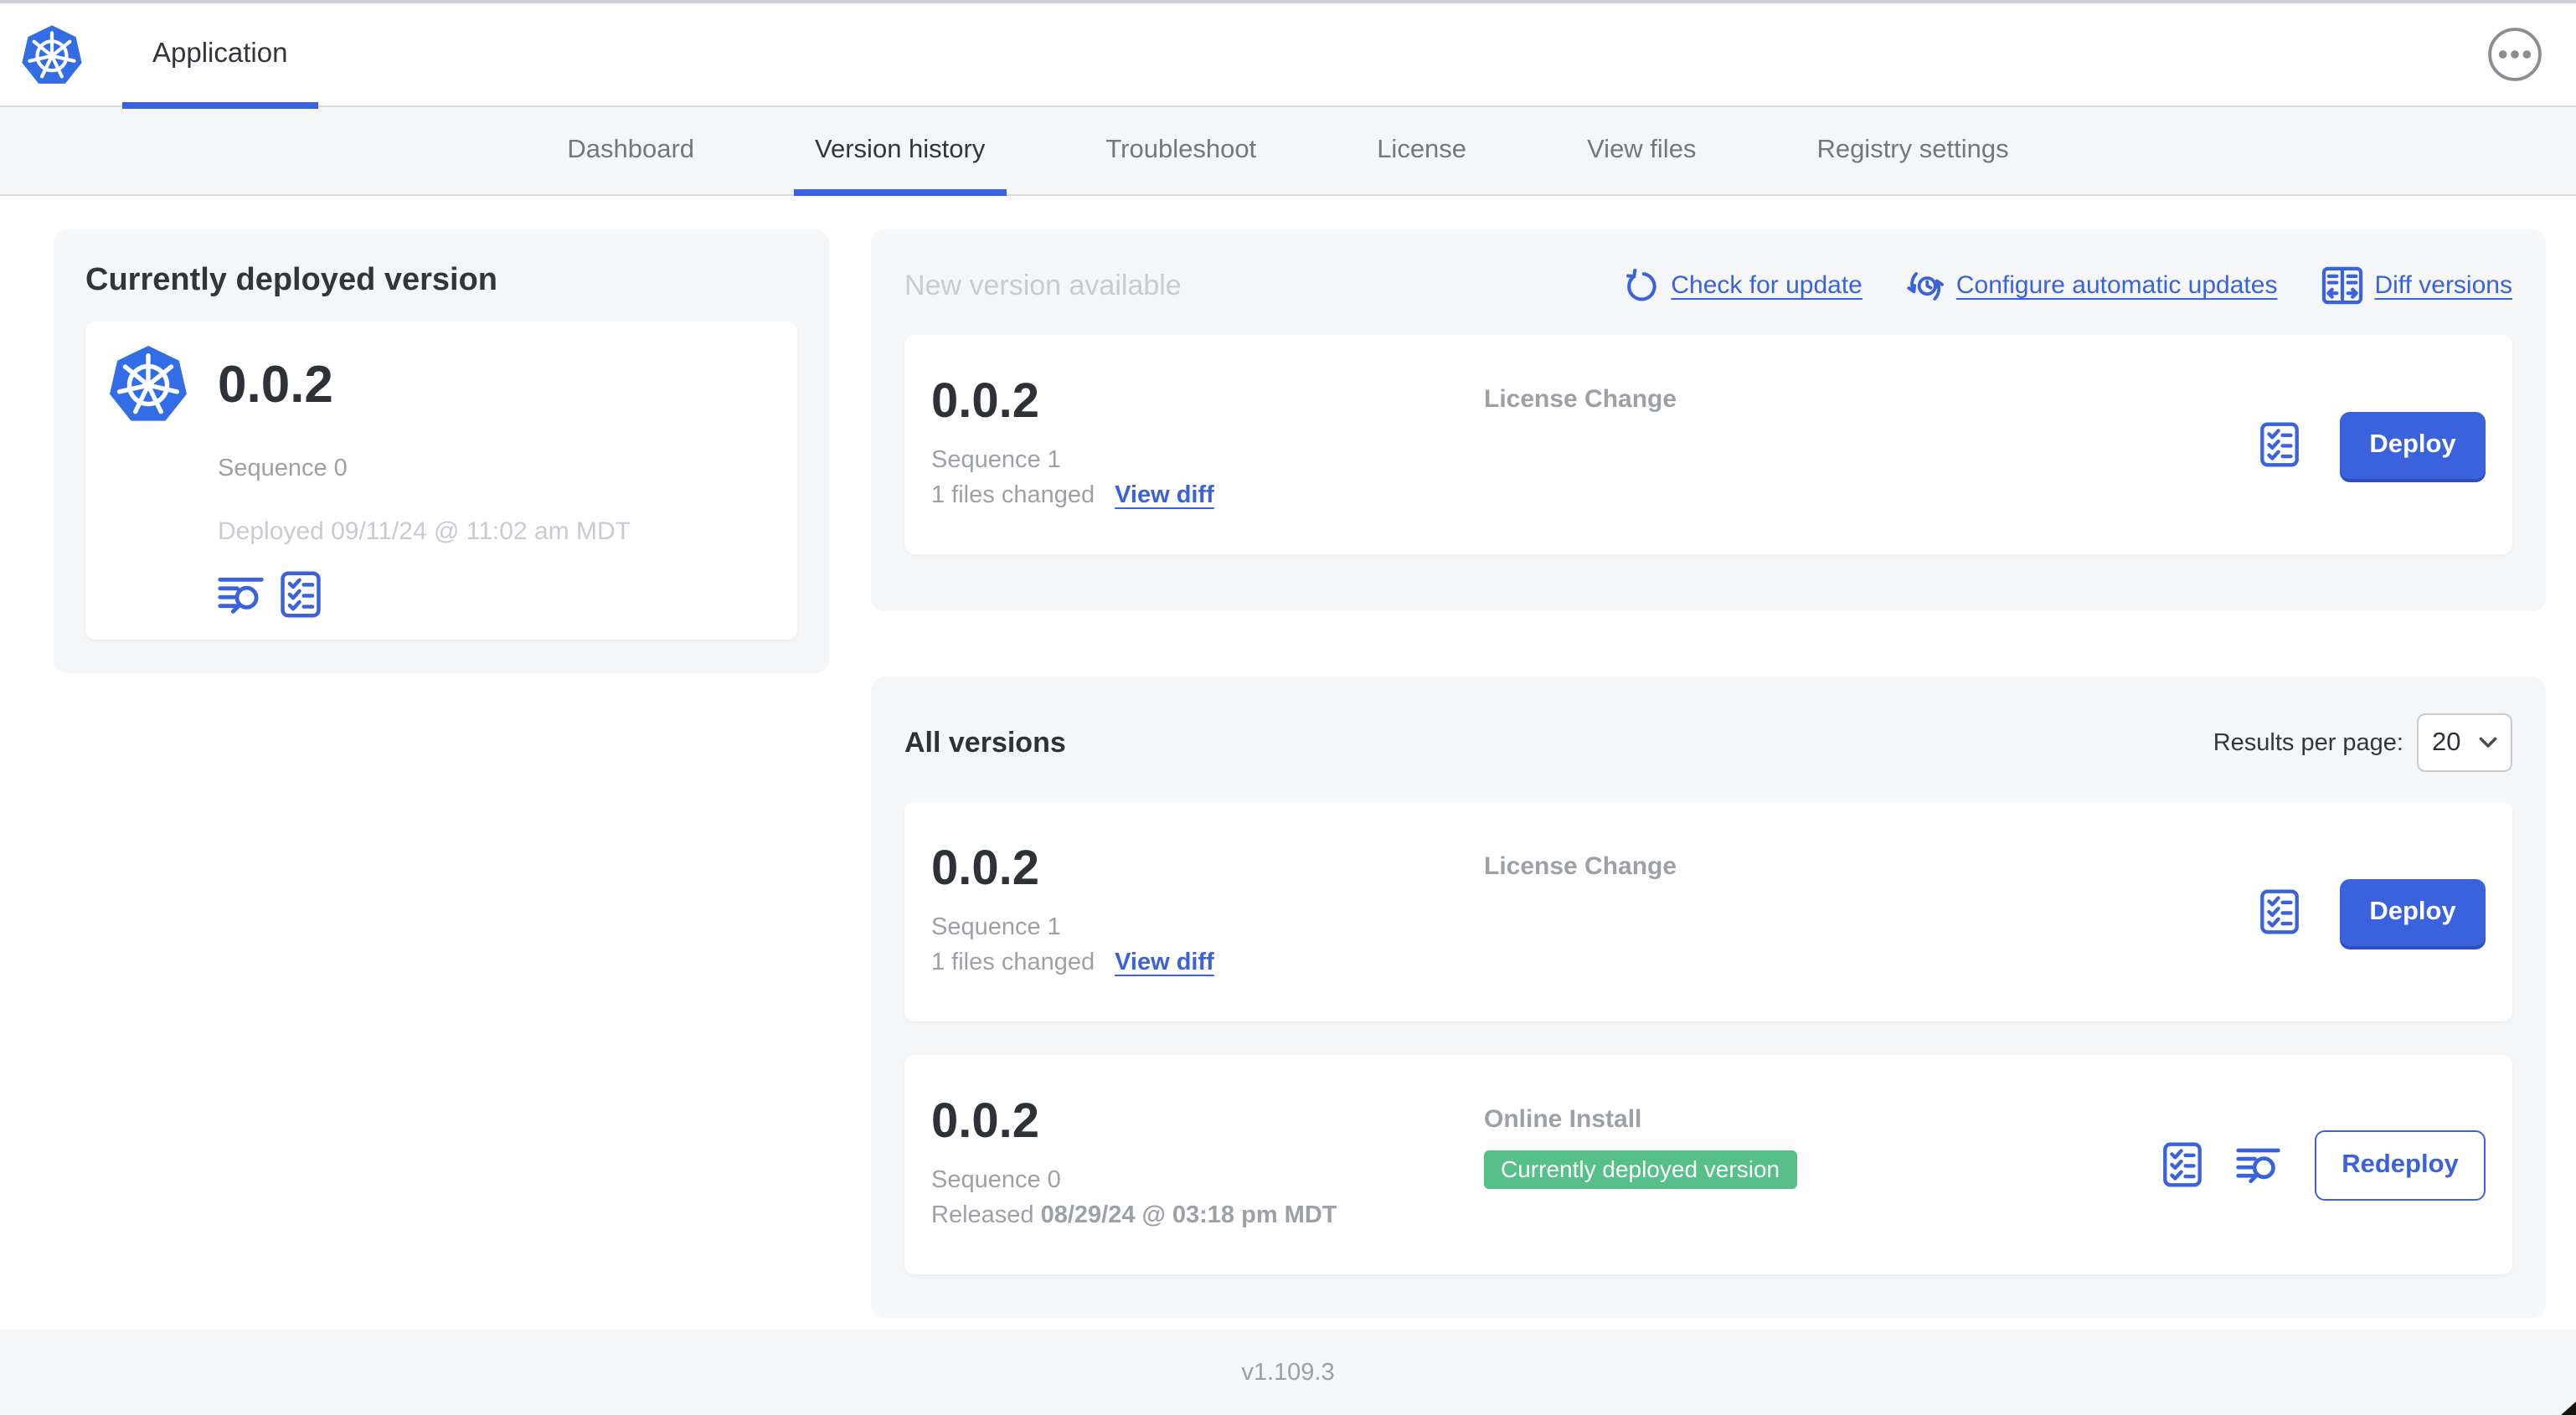  Describe the element at coordinates (1640, 1169) in the screenshot. I see `currently-deployed-badge: Currently deployed version` at that location.